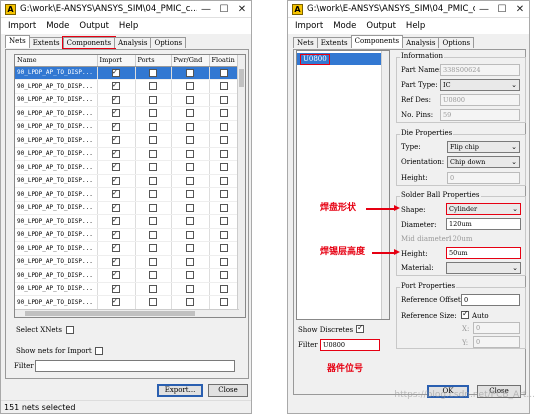  I want to click on col-name: Name, so click(56, 61).